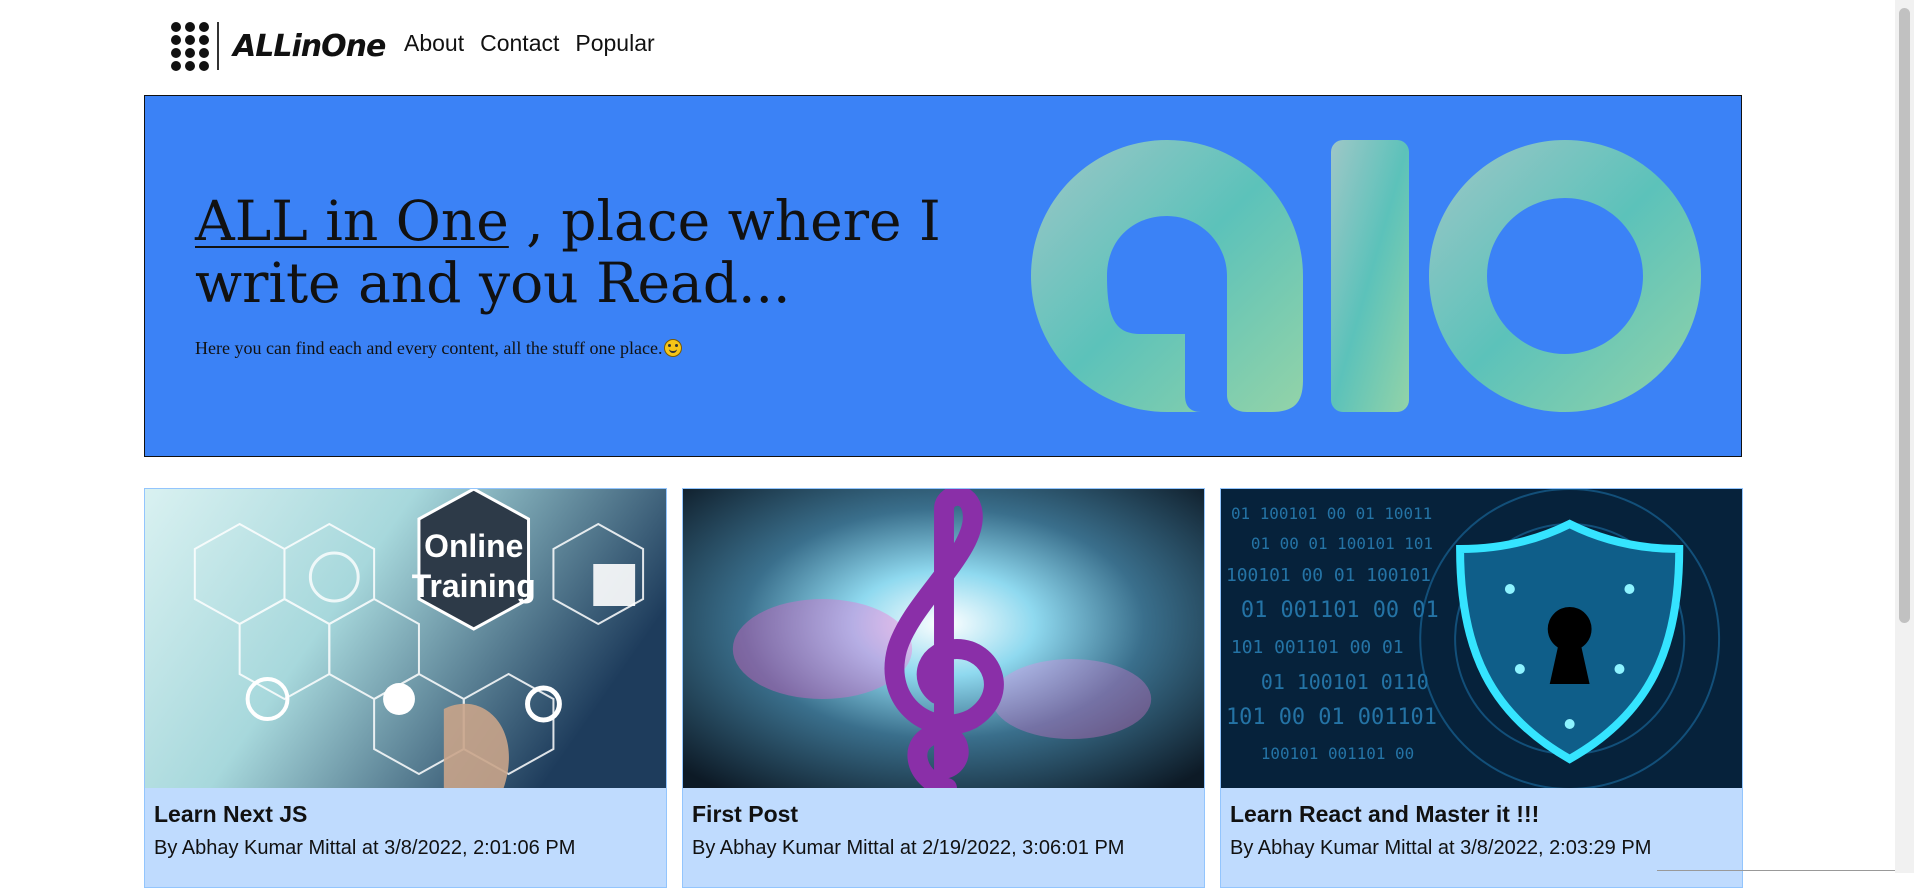 The image size is (1914, 888). I want to click on nav-link-about: About, so click(434, 43).